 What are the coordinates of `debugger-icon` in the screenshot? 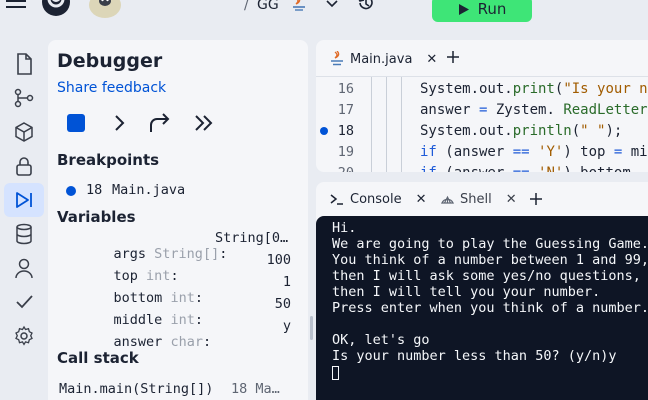 It's located at (24, 200).